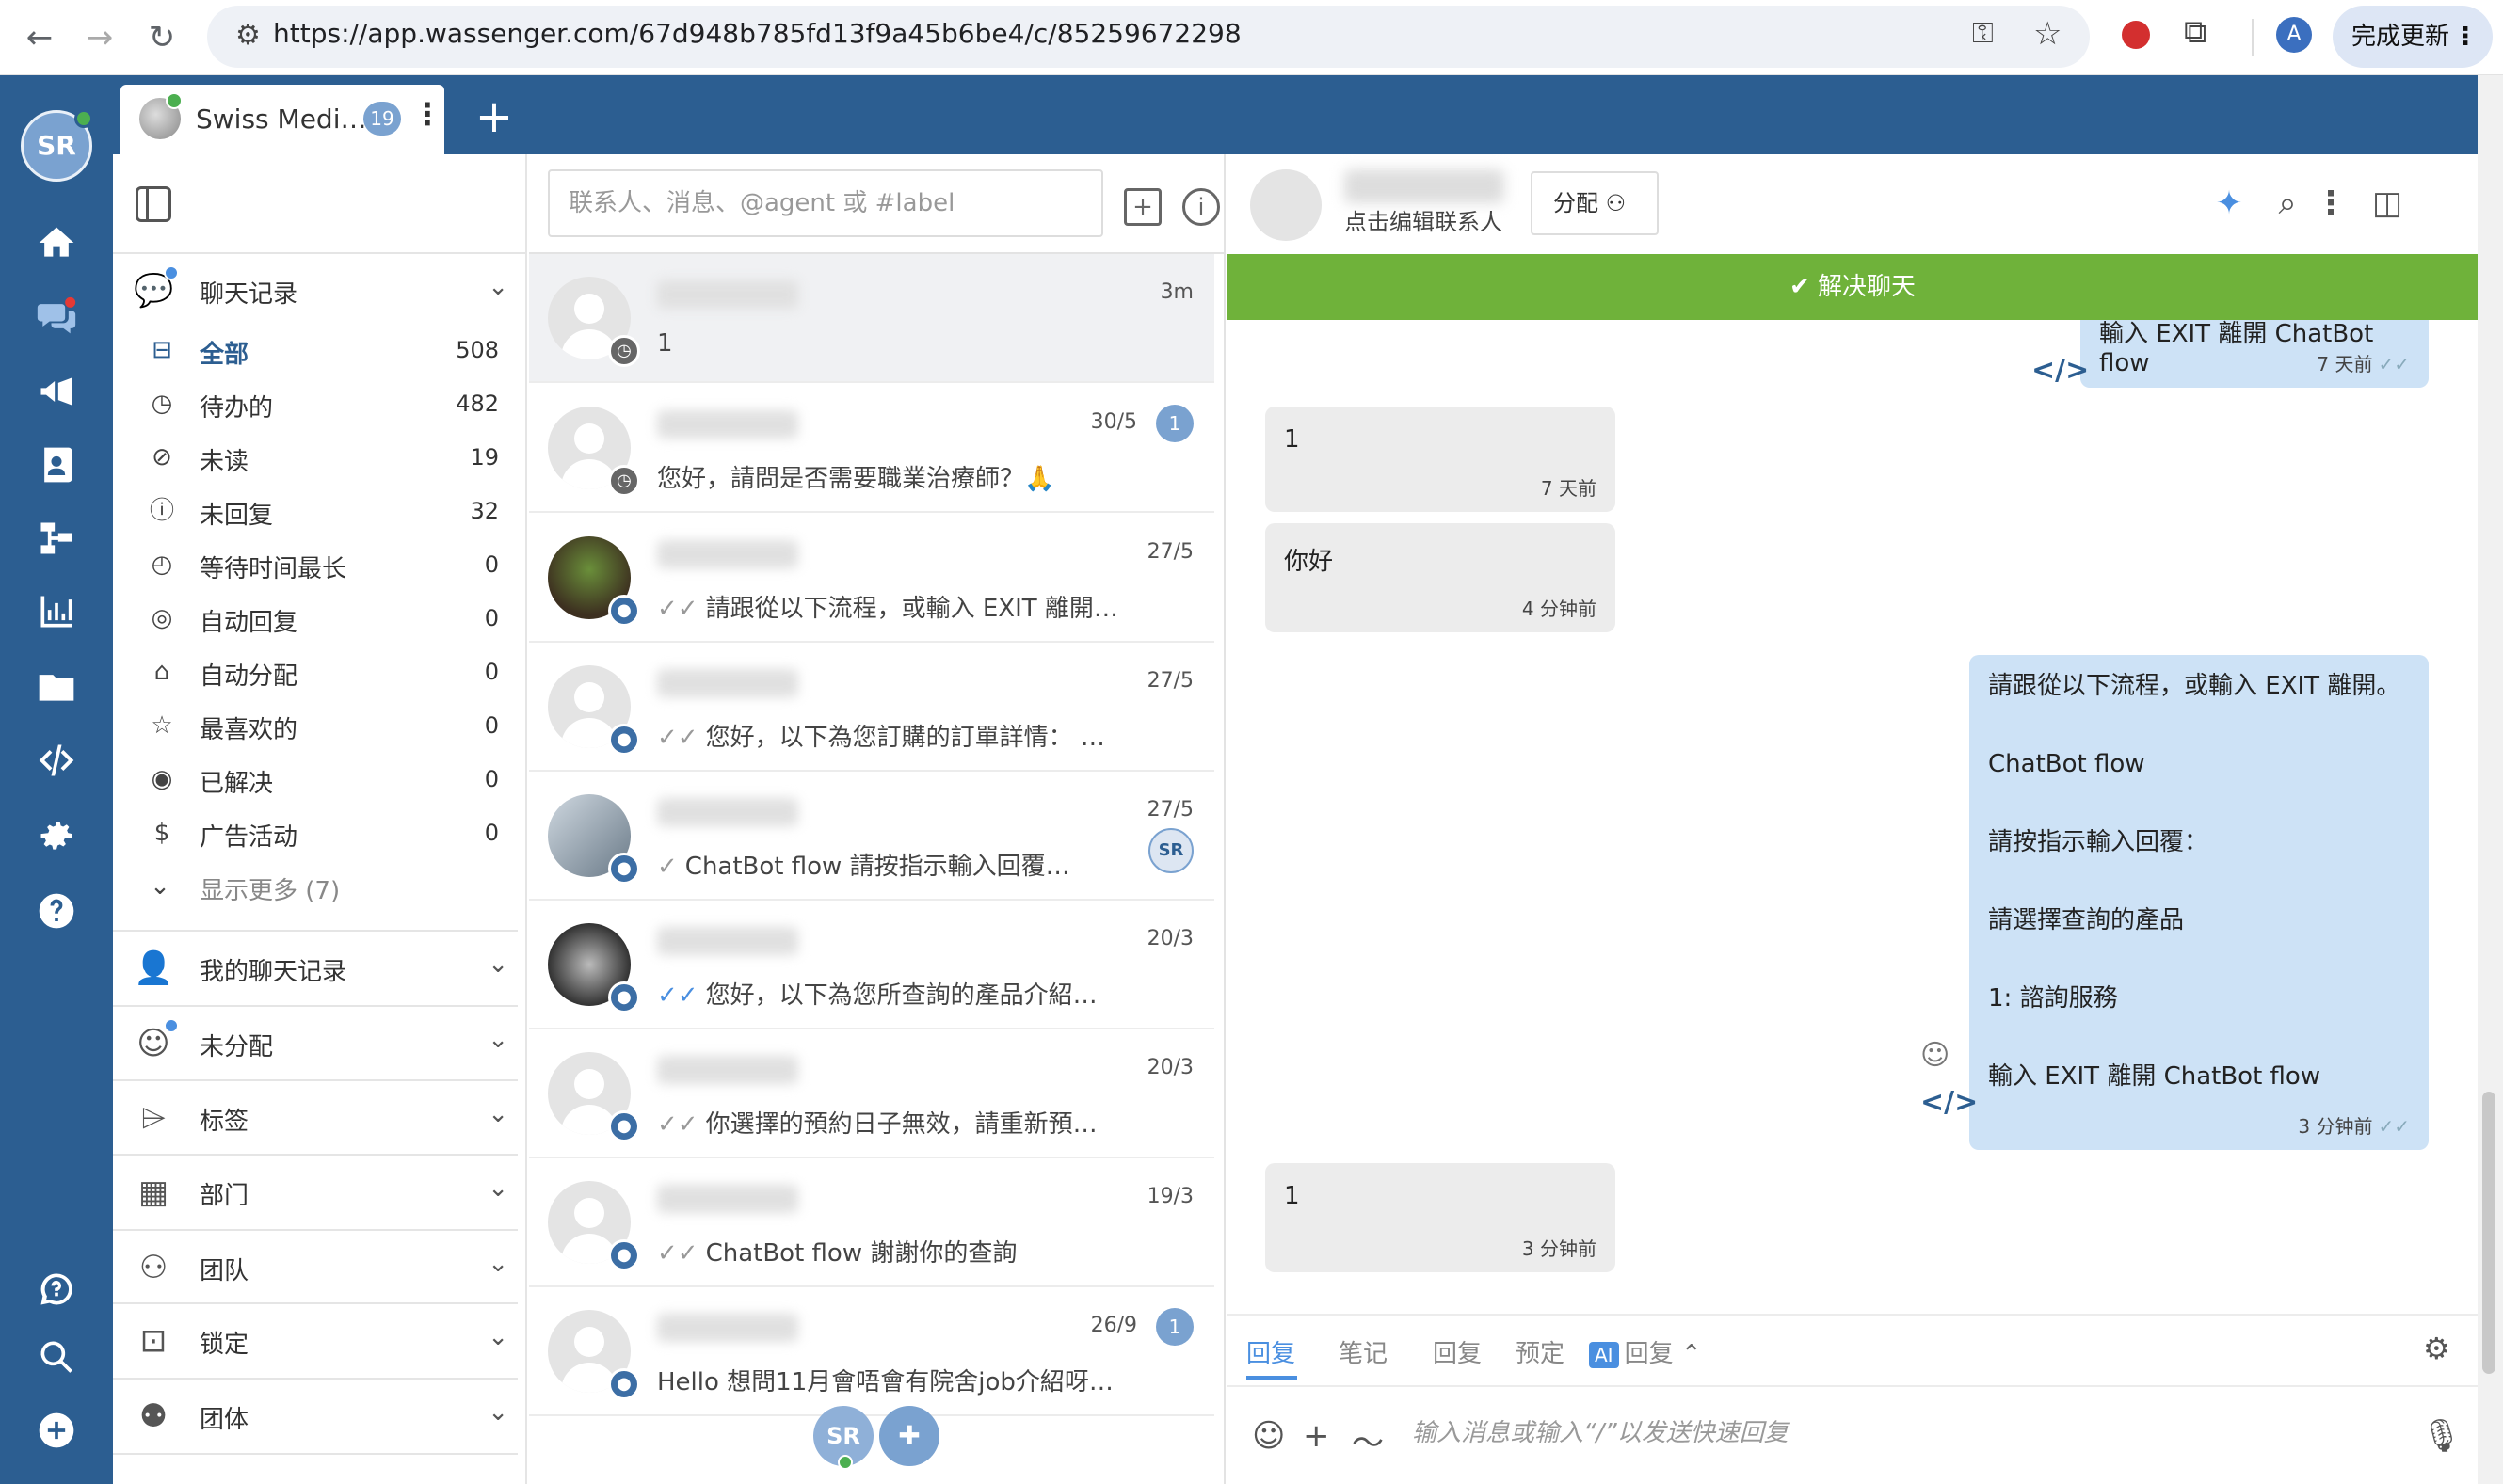 Image resolution: width=2503 pixels, height=1484 pixels. I want to click on help-icon, so click(56, 911).